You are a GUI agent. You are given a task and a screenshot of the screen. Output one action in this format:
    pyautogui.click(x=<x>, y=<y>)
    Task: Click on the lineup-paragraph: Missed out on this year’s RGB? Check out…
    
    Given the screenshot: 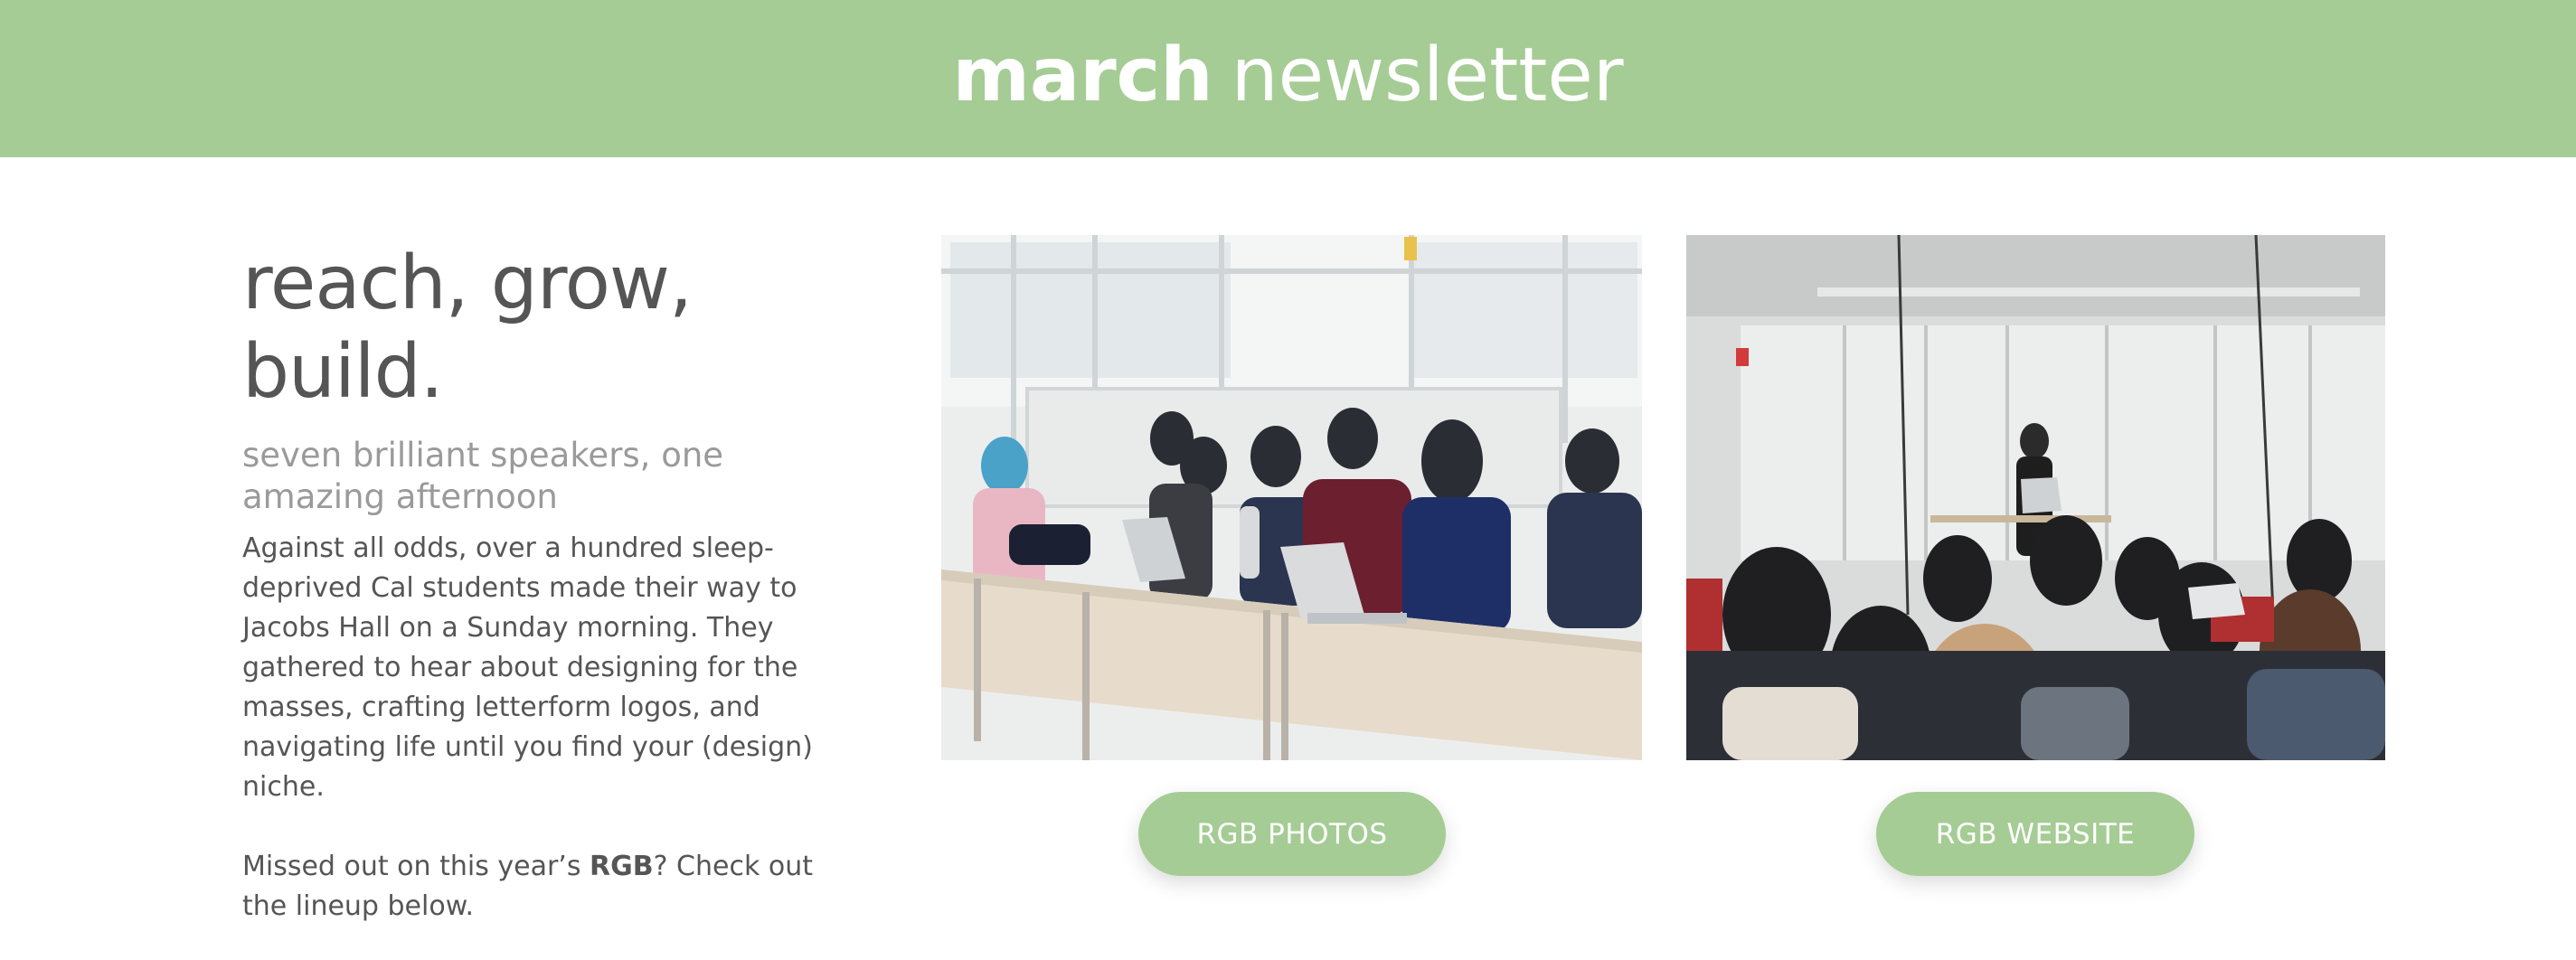 What is the action you would take?
    pyautogui.click(x=549, y=887)
    